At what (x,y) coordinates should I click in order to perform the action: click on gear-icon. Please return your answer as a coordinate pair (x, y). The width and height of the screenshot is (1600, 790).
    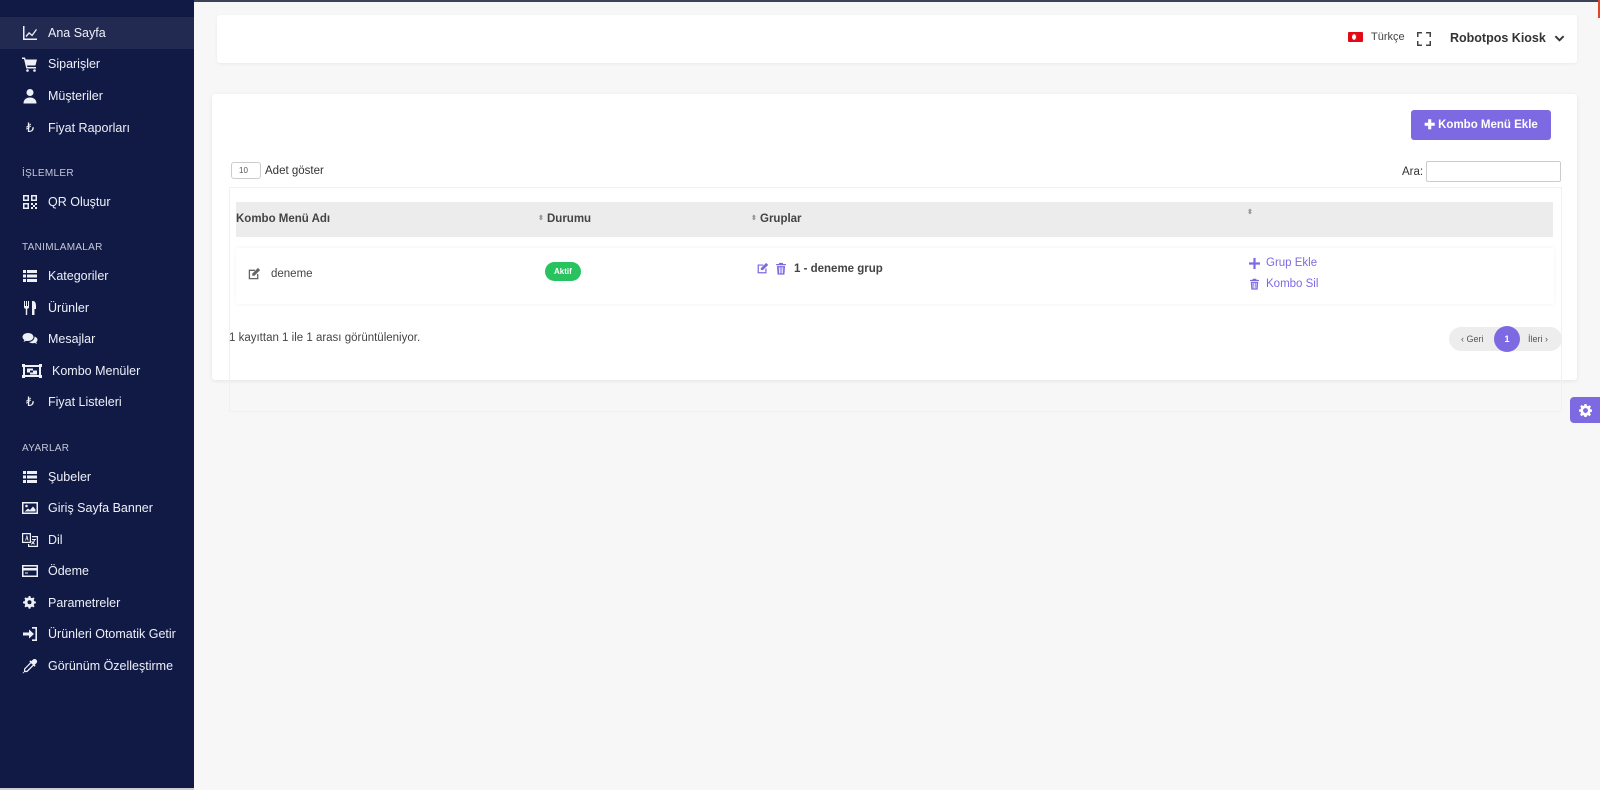
    Looking at the image, I should click on (1585, 410).